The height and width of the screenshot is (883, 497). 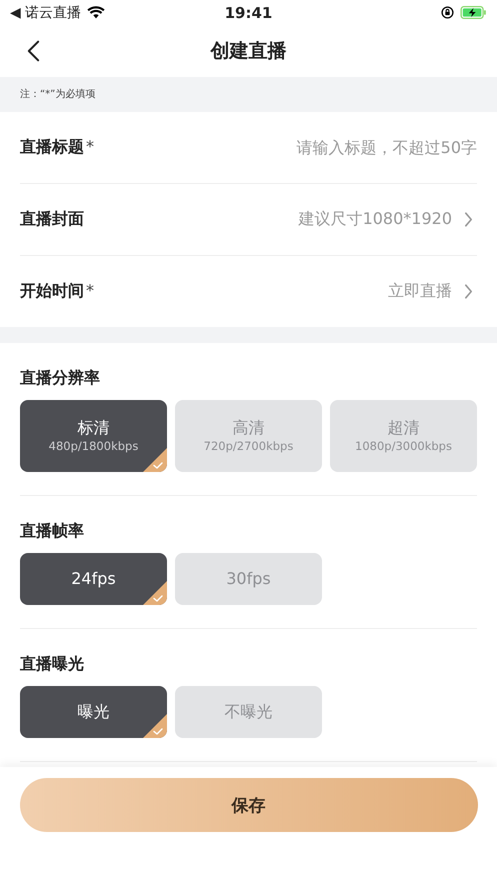 What do you see at coordinates (93, 712) in the screenshot?
I see `option-button: 曝光` at bounding box center [93, 712].